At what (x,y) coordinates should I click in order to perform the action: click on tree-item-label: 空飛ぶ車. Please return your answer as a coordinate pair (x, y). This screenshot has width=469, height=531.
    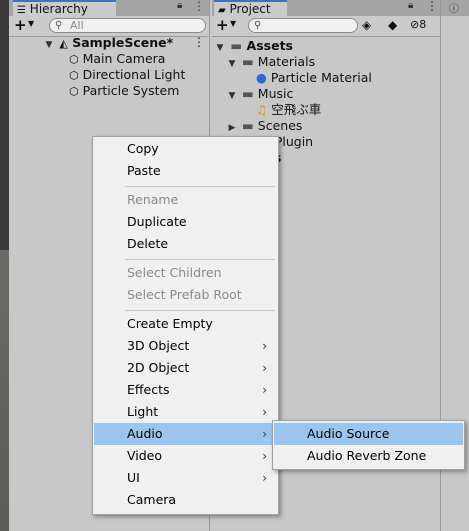
    Looking at the image, I should click on (296, 109).